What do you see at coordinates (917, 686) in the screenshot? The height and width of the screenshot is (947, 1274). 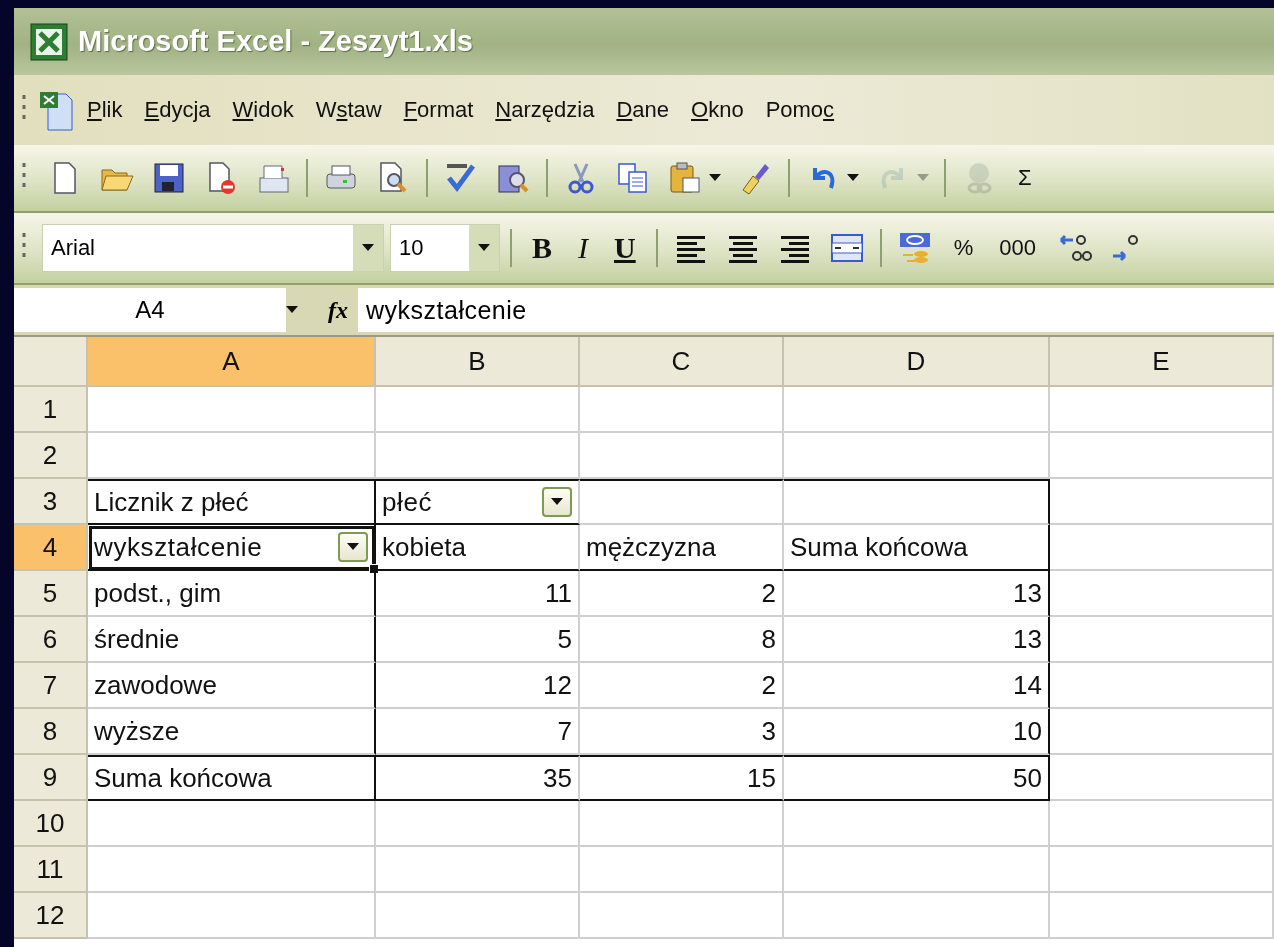 I see `table-cell: 14` at bounding box center [917, 686].